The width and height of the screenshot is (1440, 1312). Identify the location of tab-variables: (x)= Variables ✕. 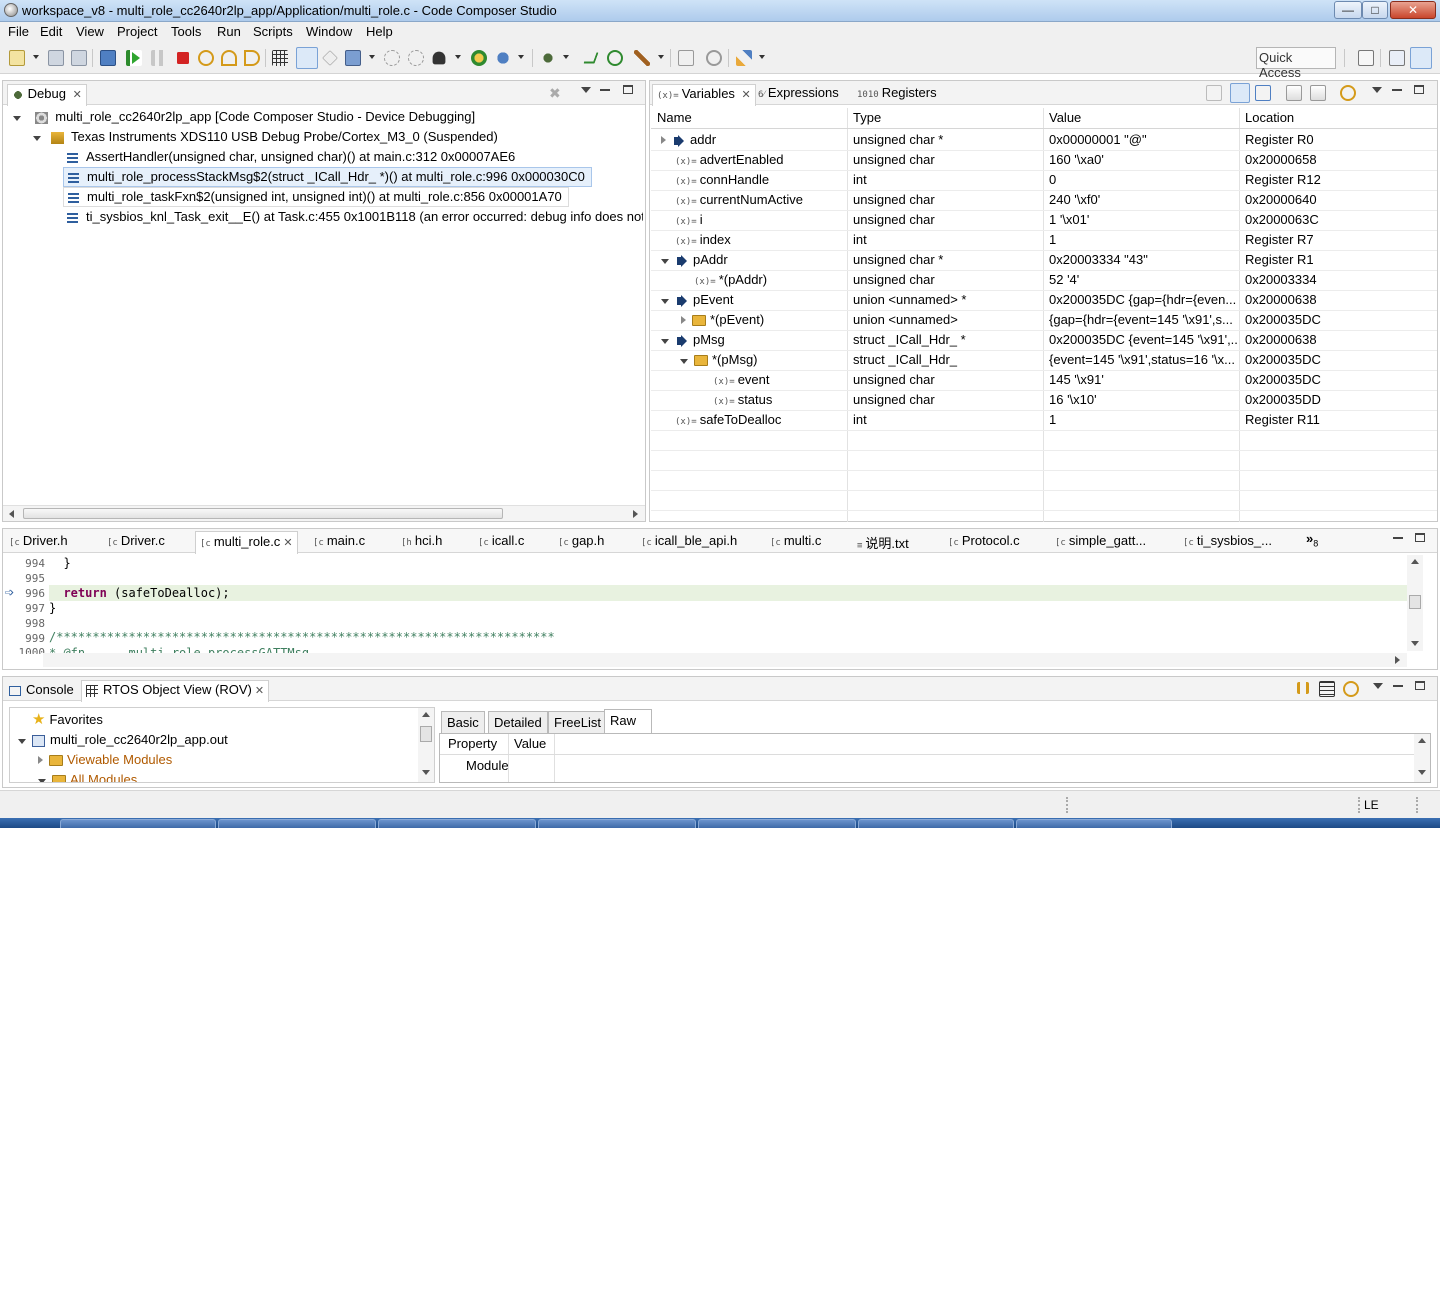
(704, 95).